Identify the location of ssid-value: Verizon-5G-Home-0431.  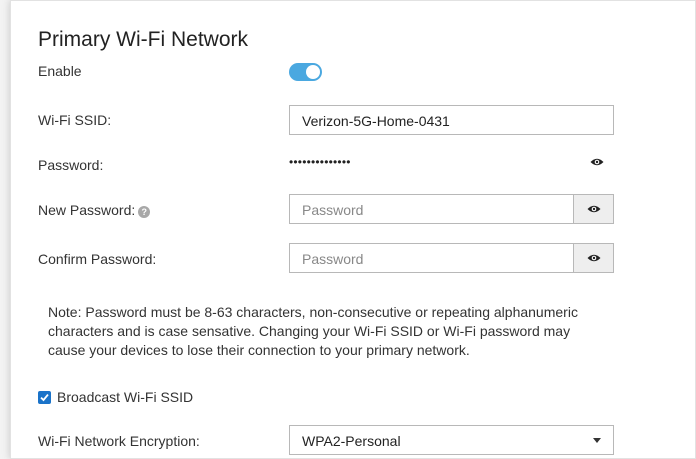
(376, 121).